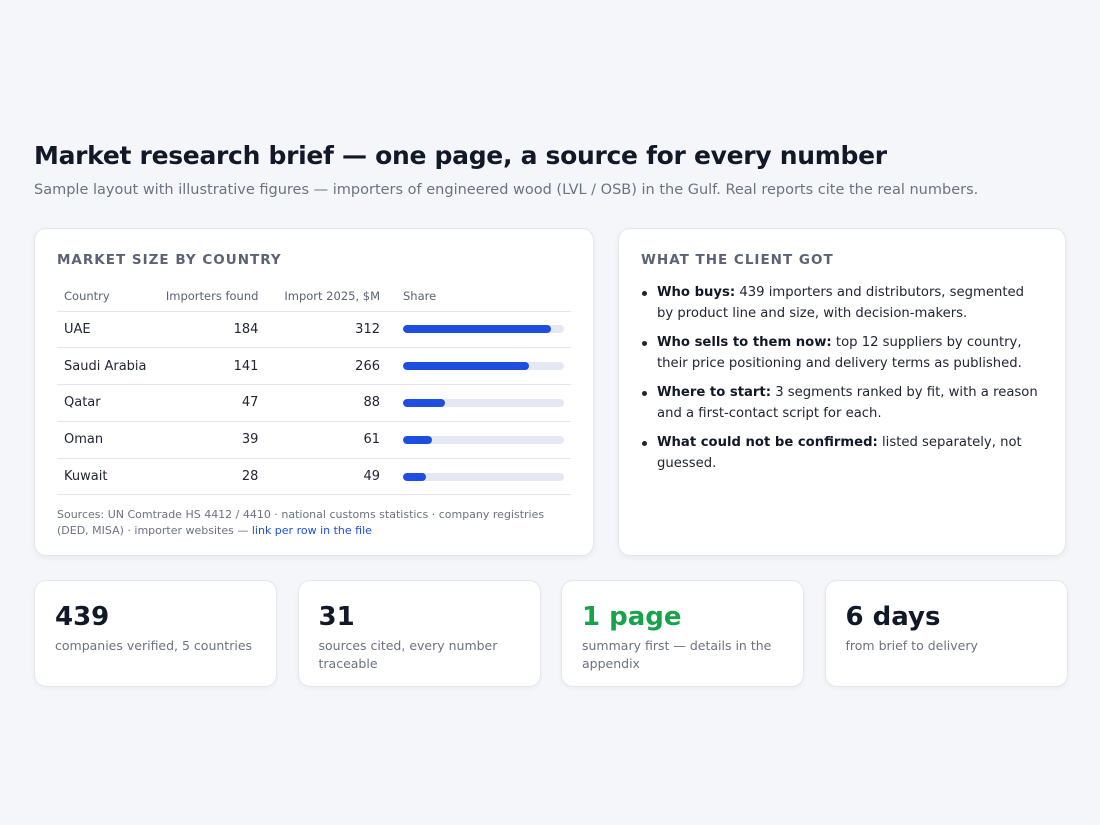 This screenshot has width=1100, height=825. What do you see at coordinates (169, 260) in the screenshot?
I see `market-size-title: MARKET SIZE BY COUNTRY` at bounding box center [169, 260].